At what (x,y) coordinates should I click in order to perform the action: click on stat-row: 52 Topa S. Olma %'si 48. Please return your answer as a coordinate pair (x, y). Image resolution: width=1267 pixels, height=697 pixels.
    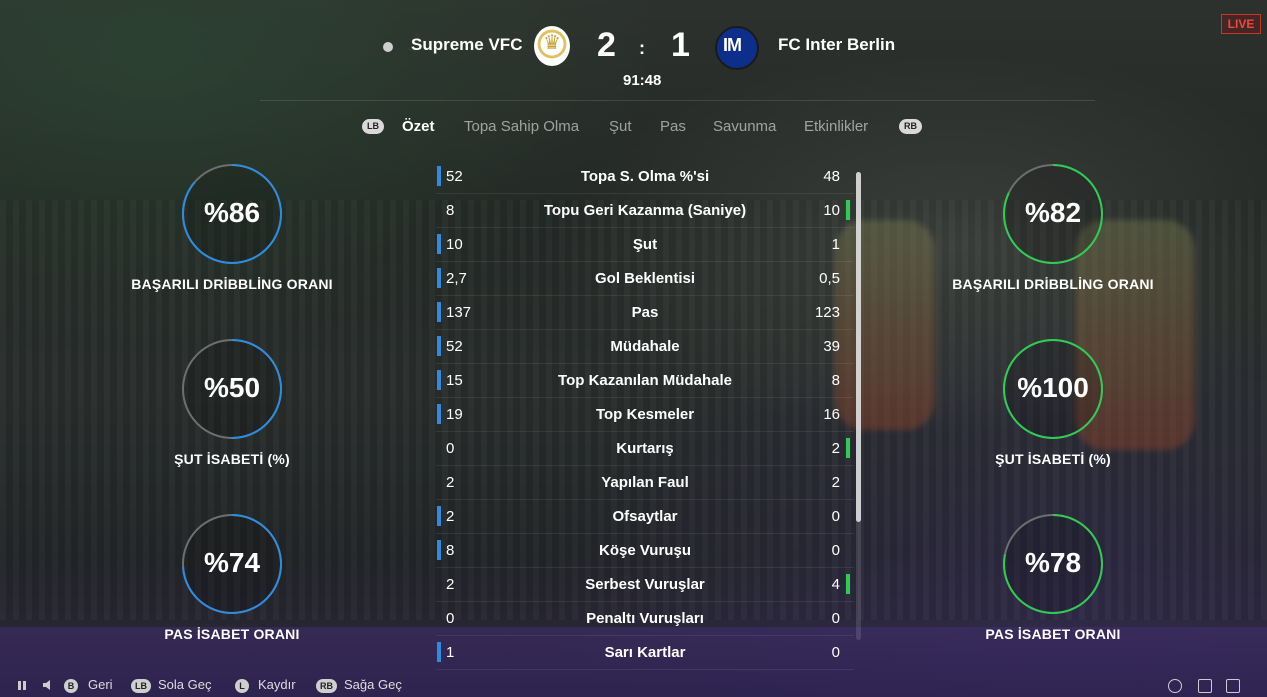
    Looking at the image, I should click on (645, 177).